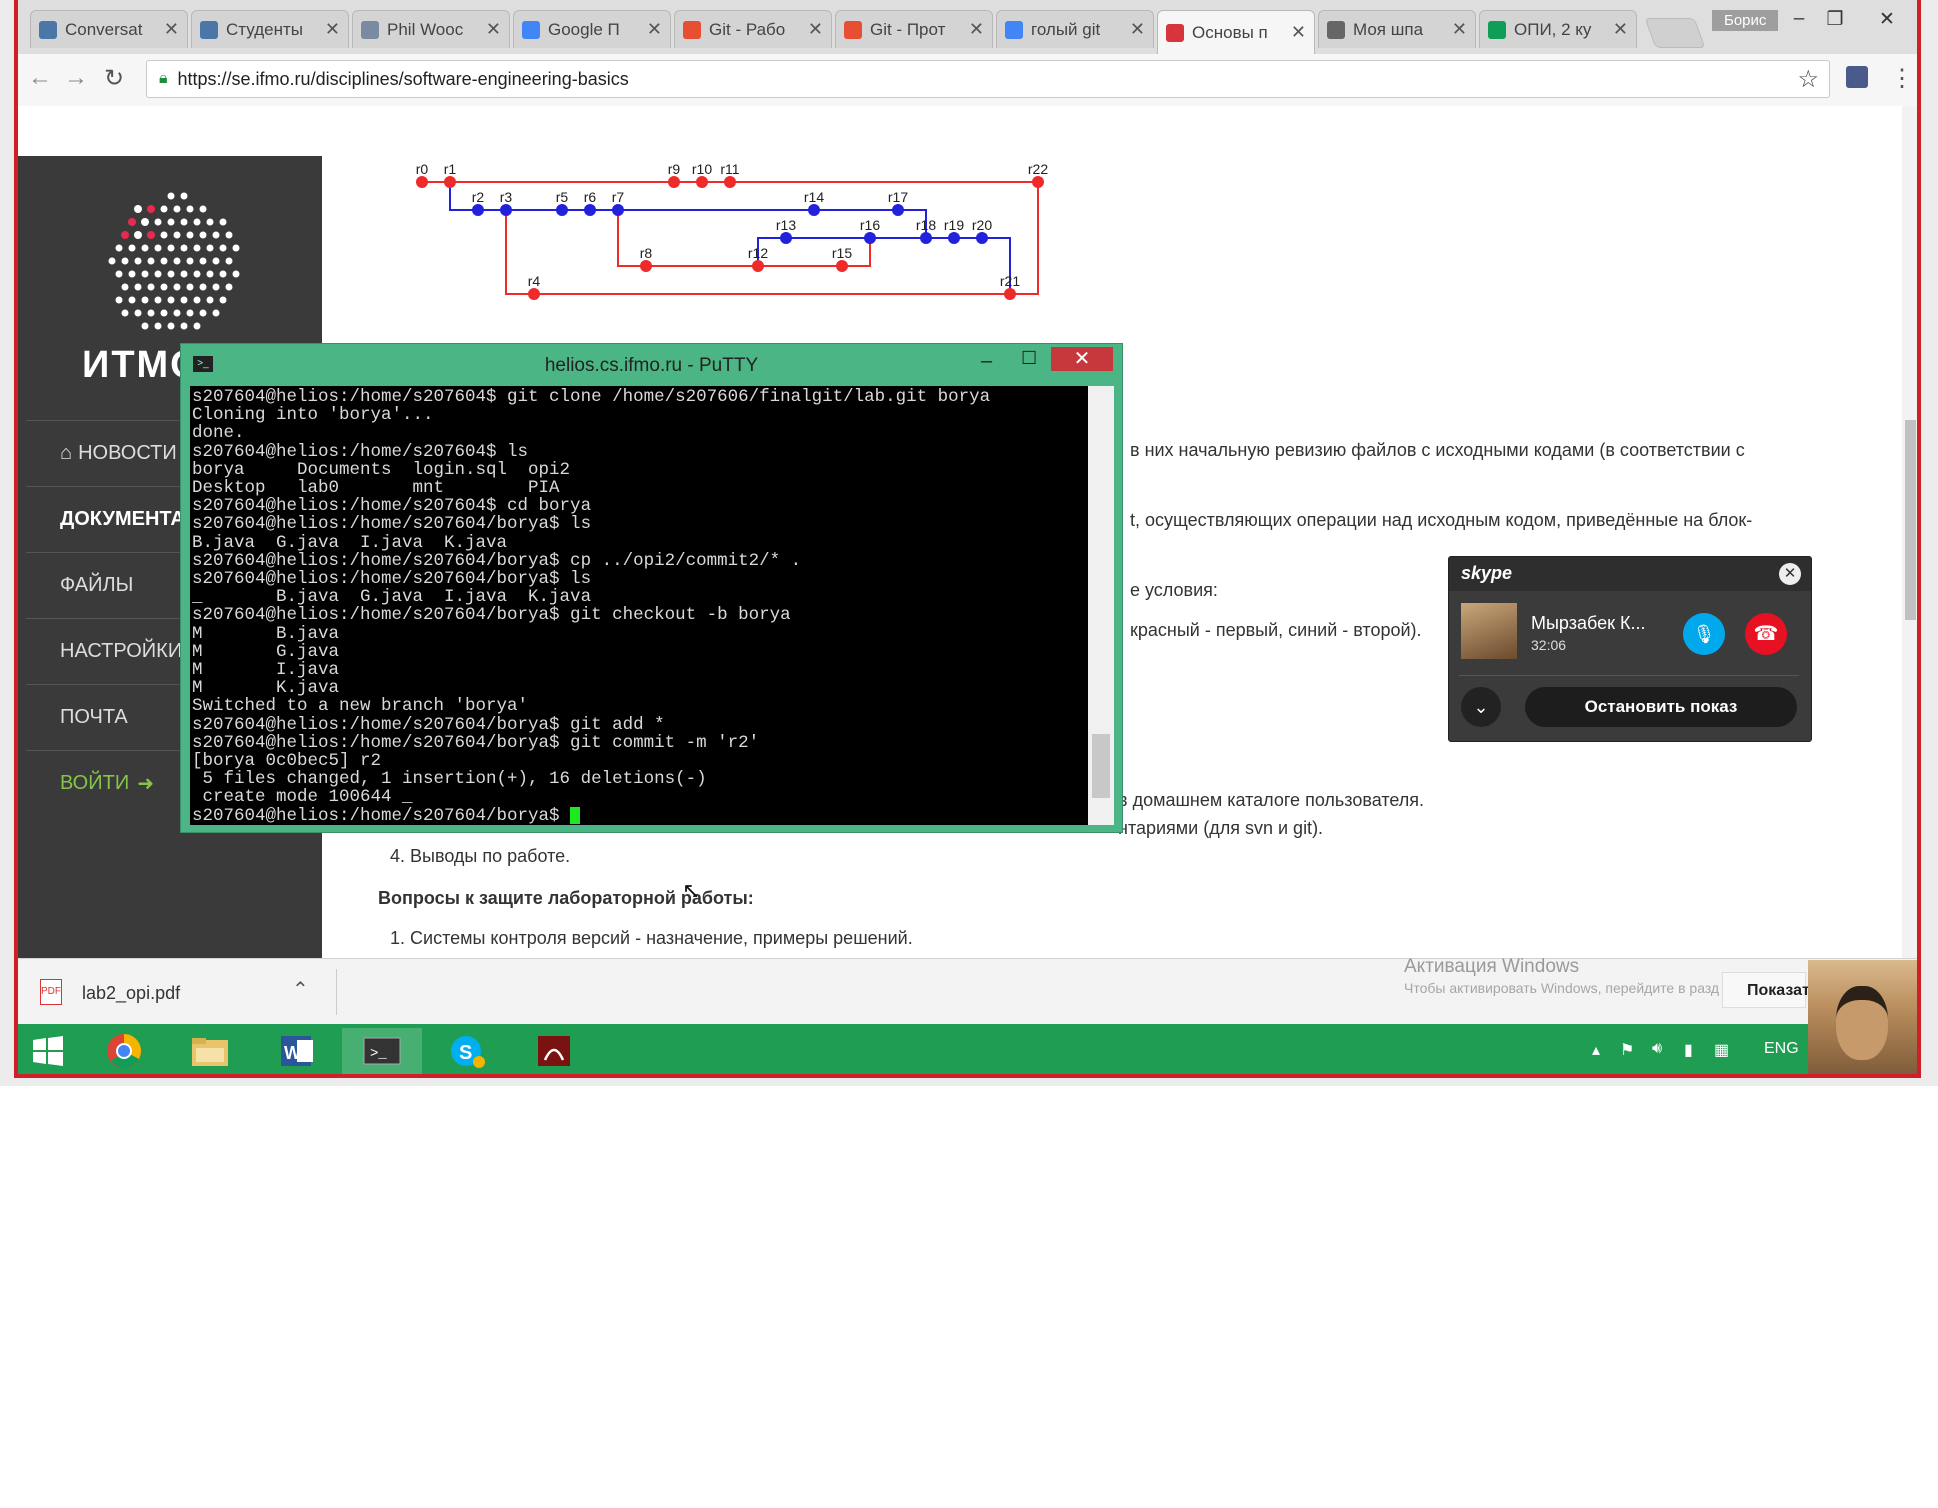 The image size is (1938, 1508). What do you see at coordinates (145, 784) in the screenshot?
I see `sign-in-icon: ➜` at bounding box center [145, 784].